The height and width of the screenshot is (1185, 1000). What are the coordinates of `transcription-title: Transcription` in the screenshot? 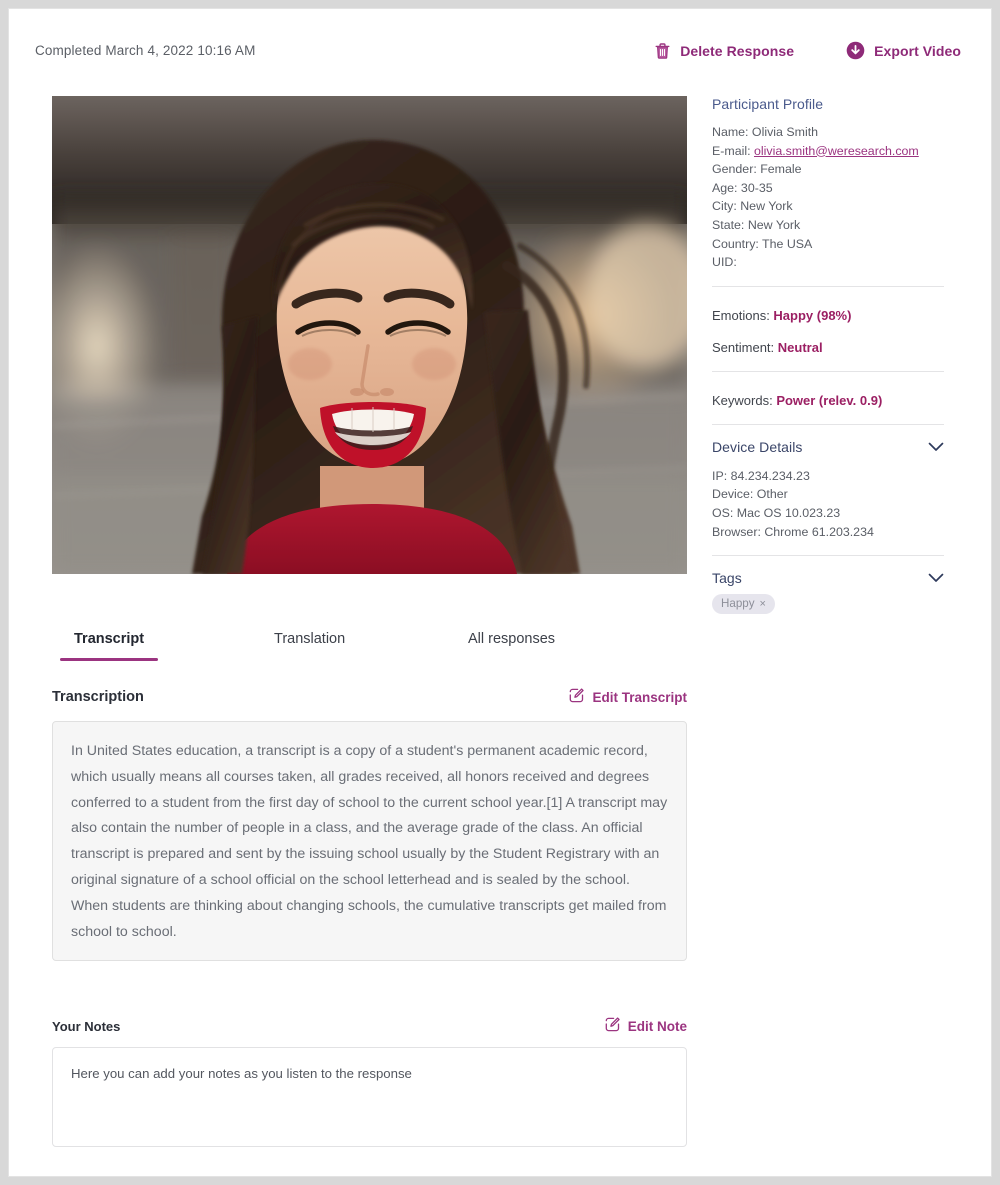 It's located at (98, 697).